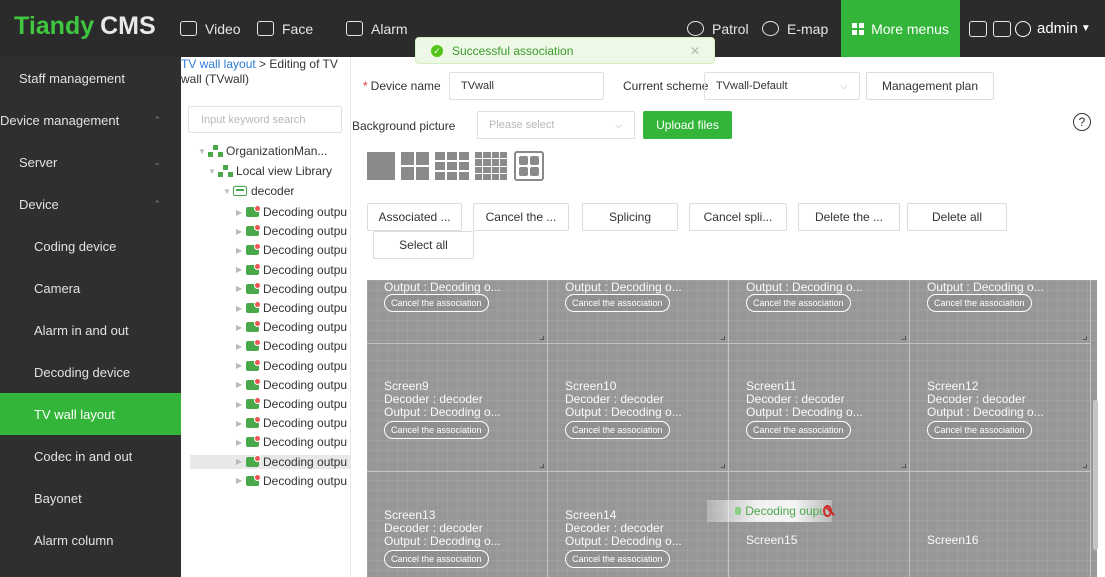 The width and height of the screenshot is (1105, 577). I want to click on wall-screen: Screen15, so click(819, 524).